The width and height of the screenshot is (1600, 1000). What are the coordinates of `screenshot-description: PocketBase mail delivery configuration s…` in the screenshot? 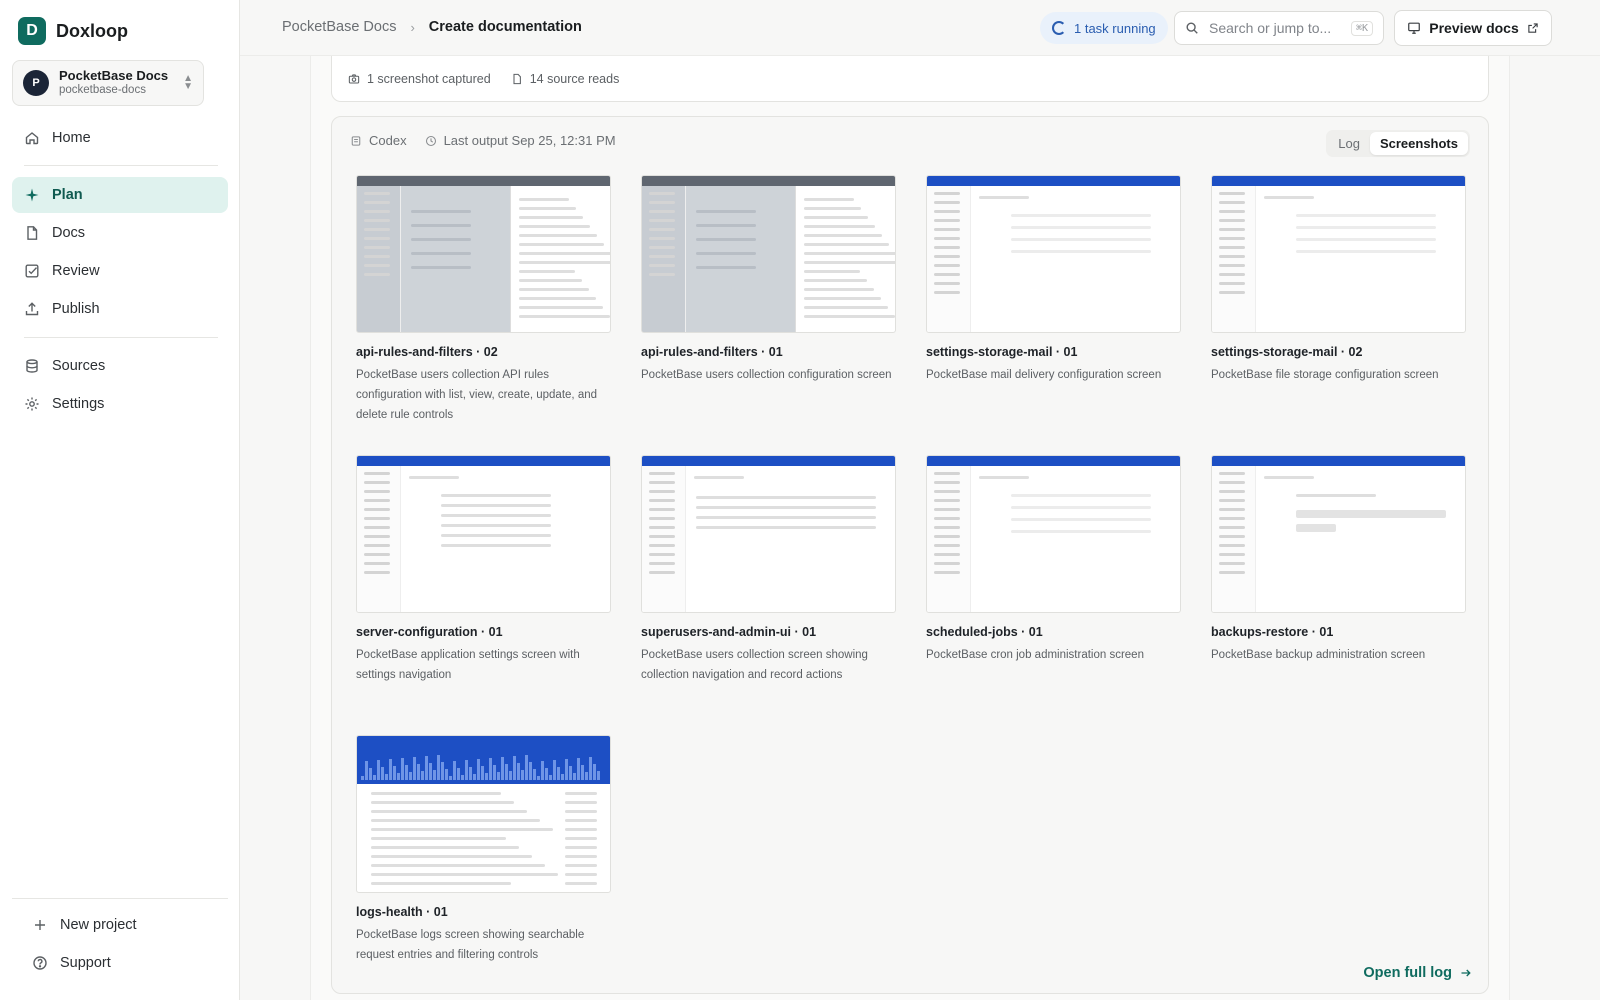 It's located at (1044, 375).